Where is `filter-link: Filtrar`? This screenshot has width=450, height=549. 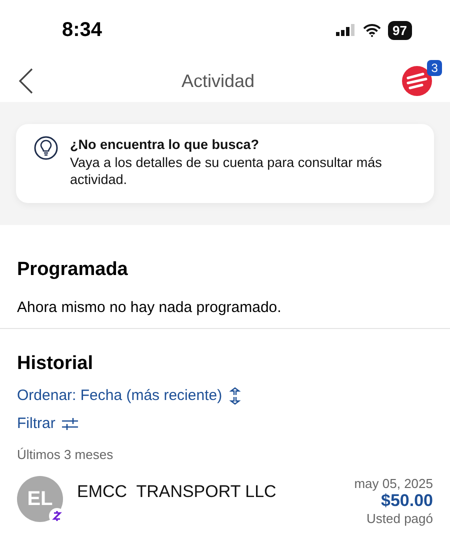
filter-link: Filtrar is located at coordinates (48, 423).